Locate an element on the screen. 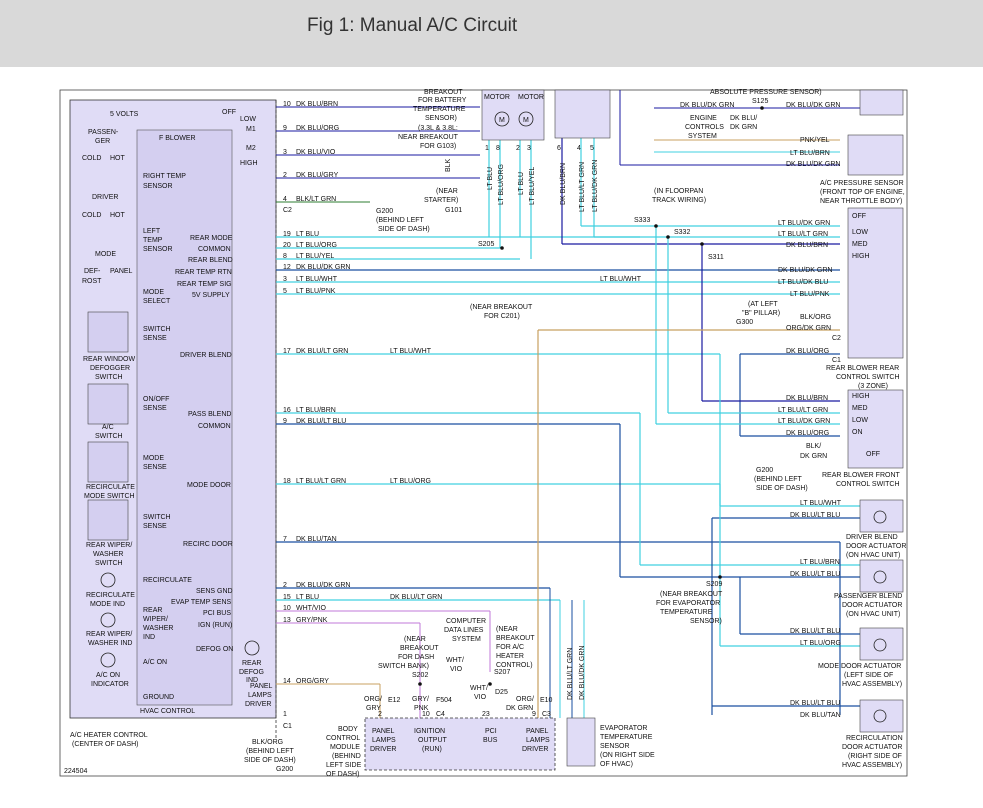 The image size is (983, 808). svg-text: DK GRN is located at coordinates (813, 456).